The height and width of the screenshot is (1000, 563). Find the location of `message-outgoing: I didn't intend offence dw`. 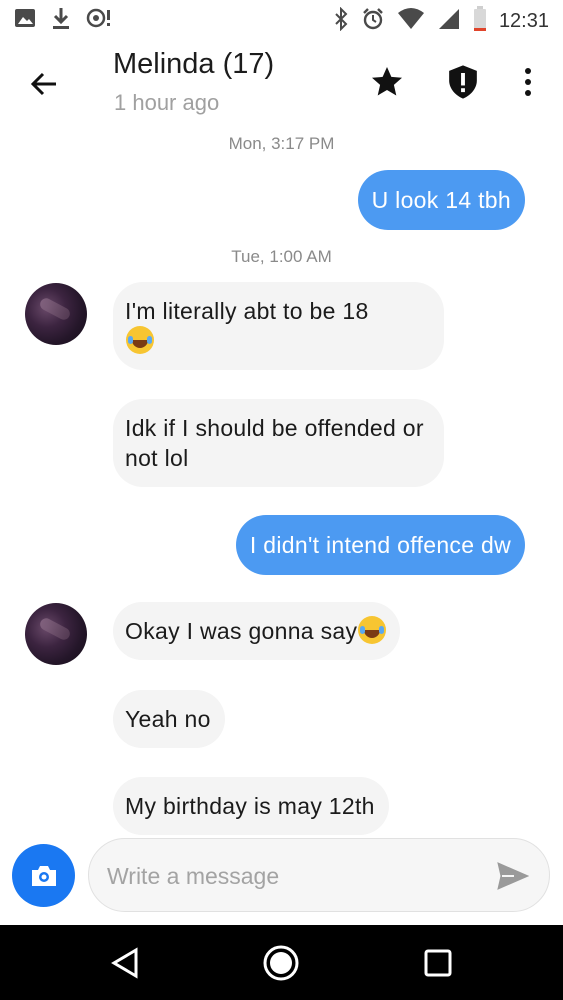

message-outgoing: I didn't intend offence dw is located at coordinates (380, 545).